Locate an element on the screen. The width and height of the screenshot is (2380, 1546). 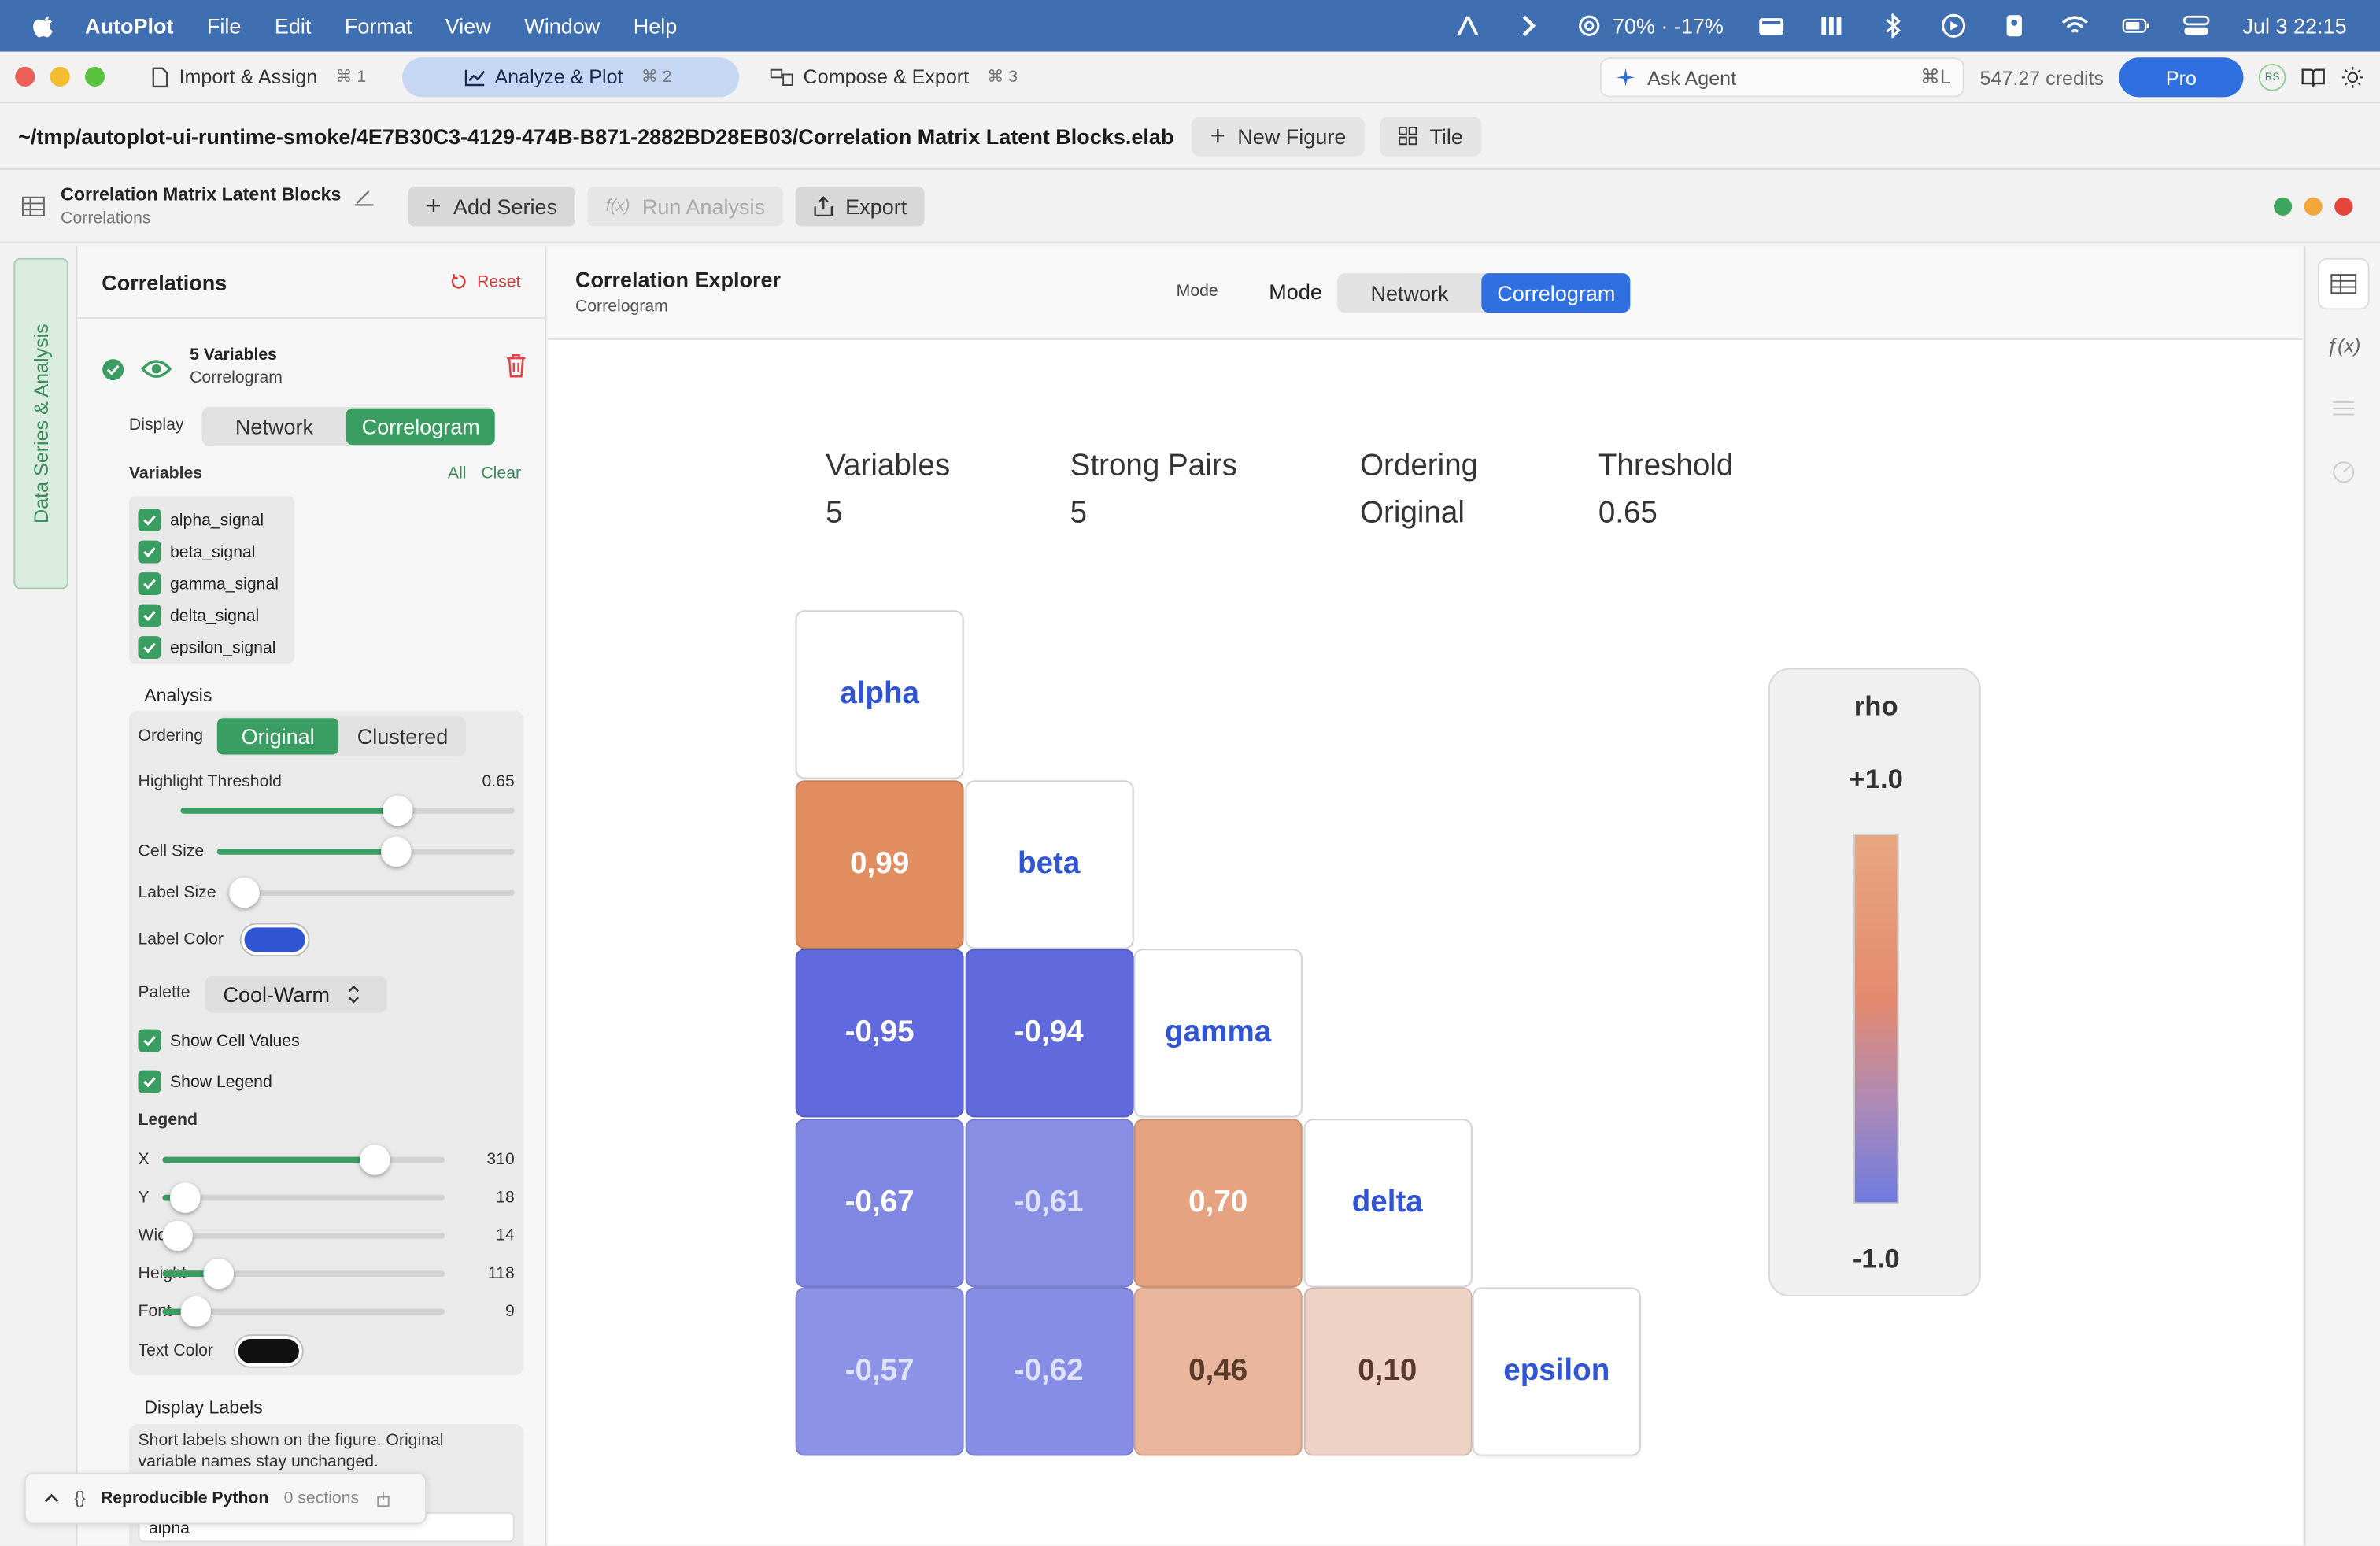
series-visibility is located at coordinates (156, 372).